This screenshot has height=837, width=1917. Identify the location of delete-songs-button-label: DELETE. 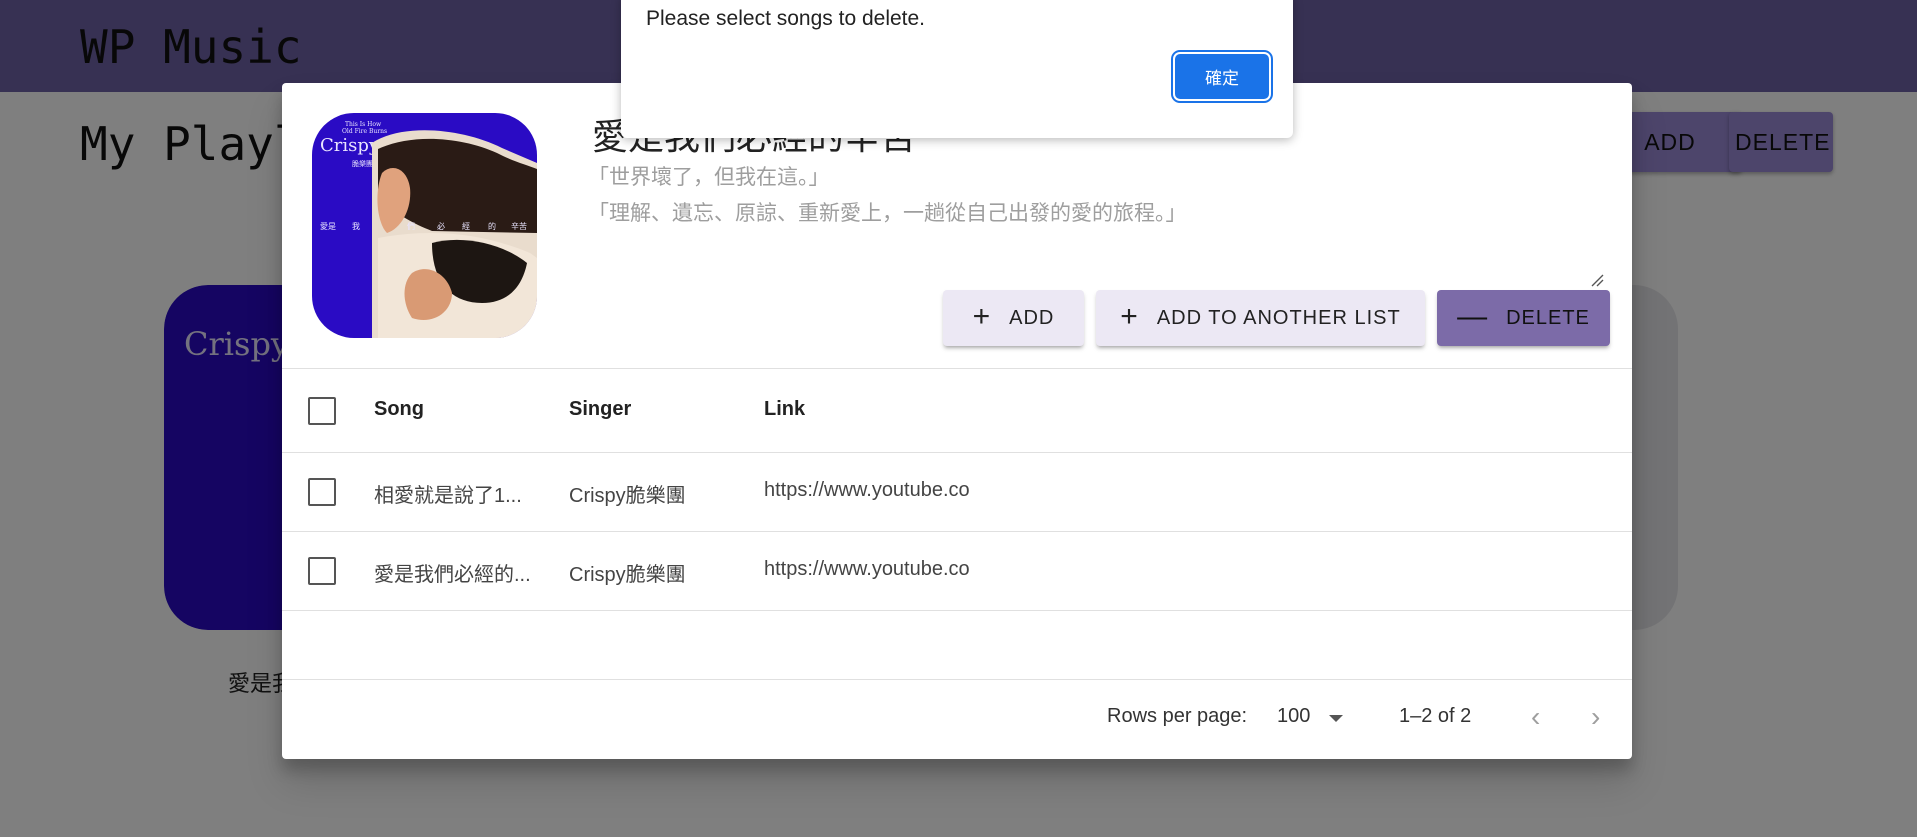
(1548, 317).